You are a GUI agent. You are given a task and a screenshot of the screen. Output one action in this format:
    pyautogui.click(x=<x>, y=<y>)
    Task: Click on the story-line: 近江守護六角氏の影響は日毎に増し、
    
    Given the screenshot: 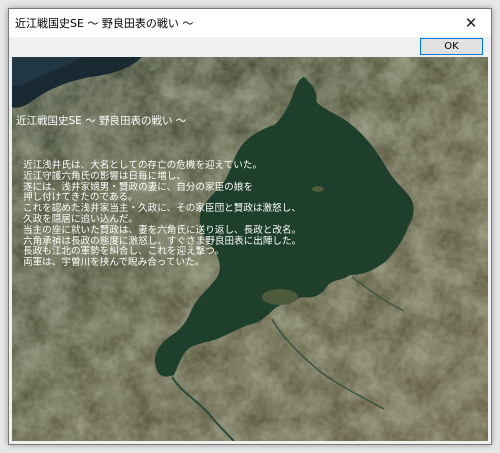 What is the action you would take?
    pyautogui.click(x=105, y=176)
    